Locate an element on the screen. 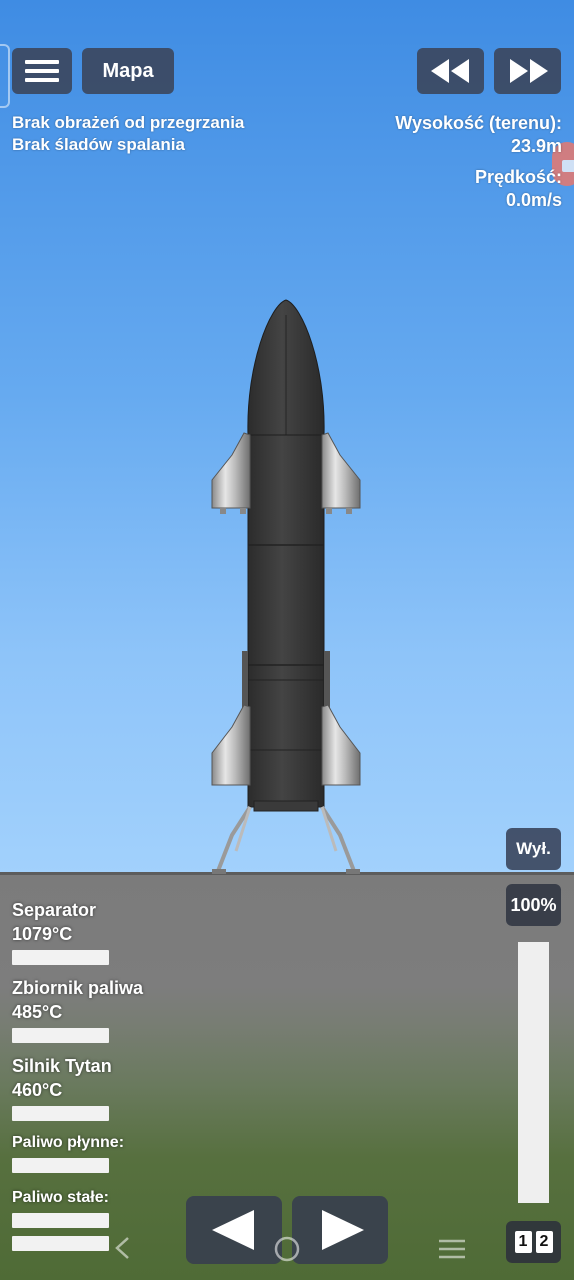  bubble-icon is located at coordinates (568, 166).